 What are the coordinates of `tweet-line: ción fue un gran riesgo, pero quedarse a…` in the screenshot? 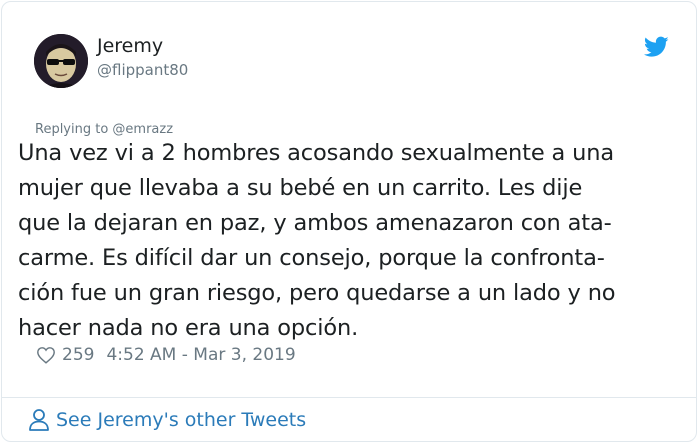 It's located at (317, 293).